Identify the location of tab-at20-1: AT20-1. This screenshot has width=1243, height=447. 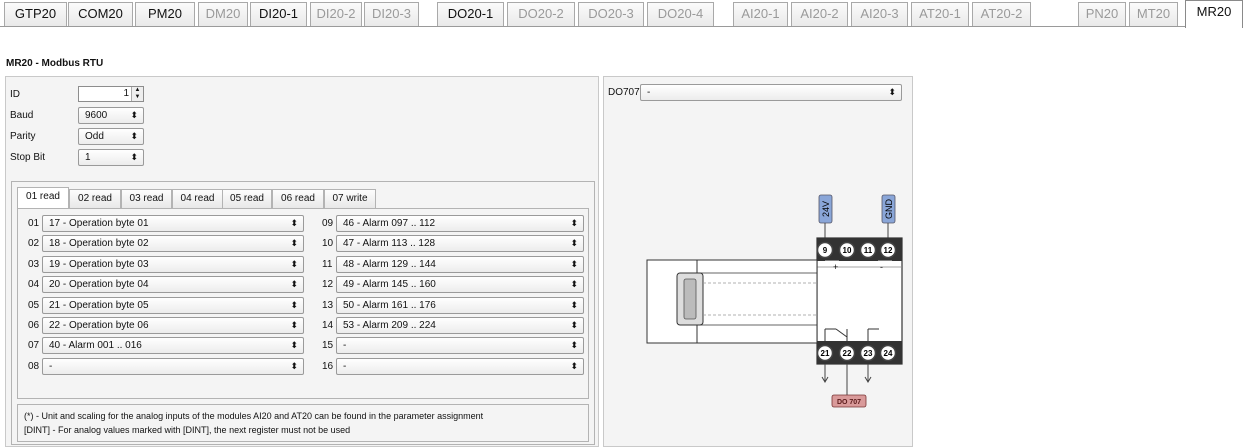
(940, 14).